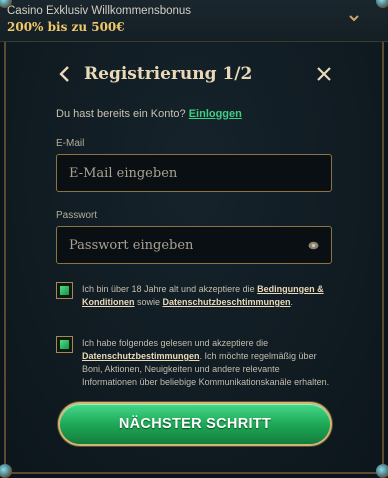 This screenshot has height=478, width=388. What do you see at coordinates (195, 424) in the screenshot?
I see `next-step-button: NÄCHSTER SCHRITT` at bounding box center [195, 424].